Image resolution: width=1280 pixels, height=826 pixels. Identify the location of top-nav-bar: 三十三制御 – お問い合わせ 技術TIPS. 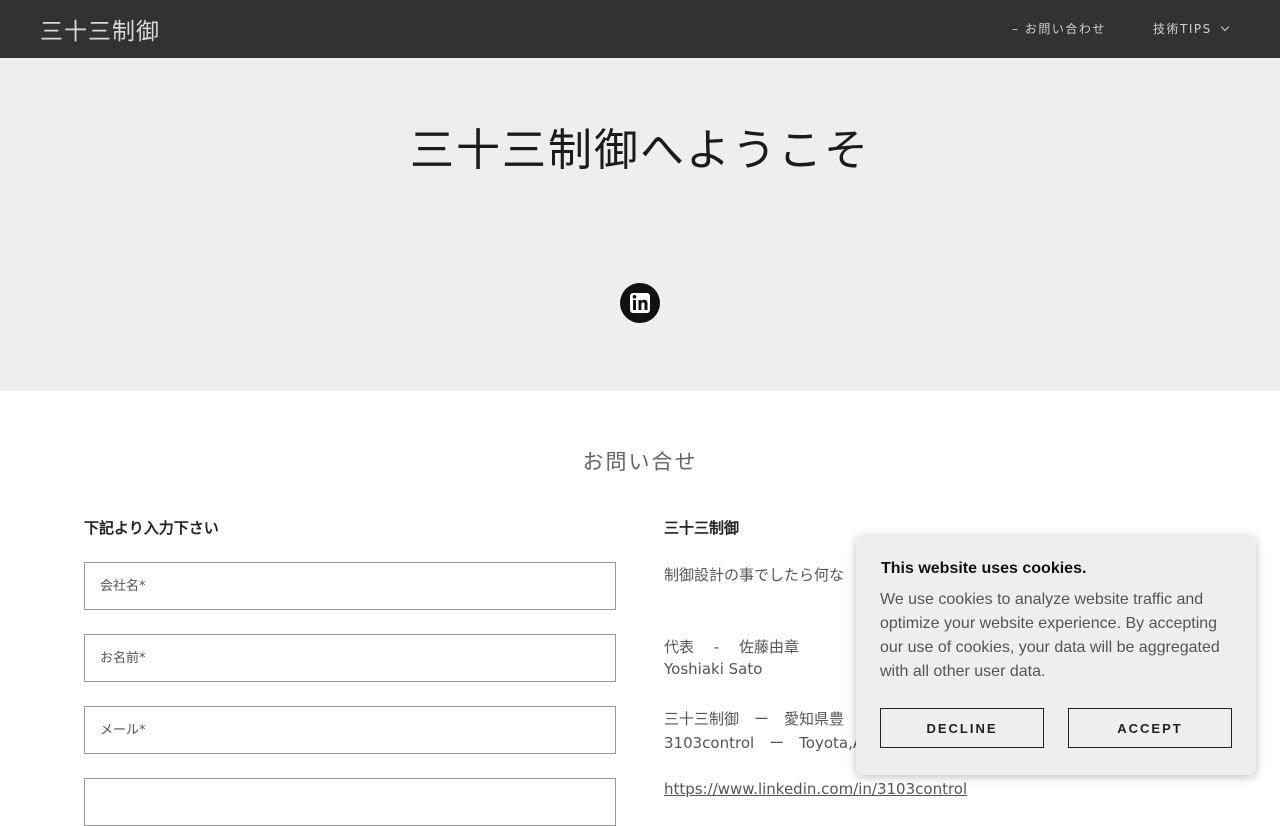
(640, 29).